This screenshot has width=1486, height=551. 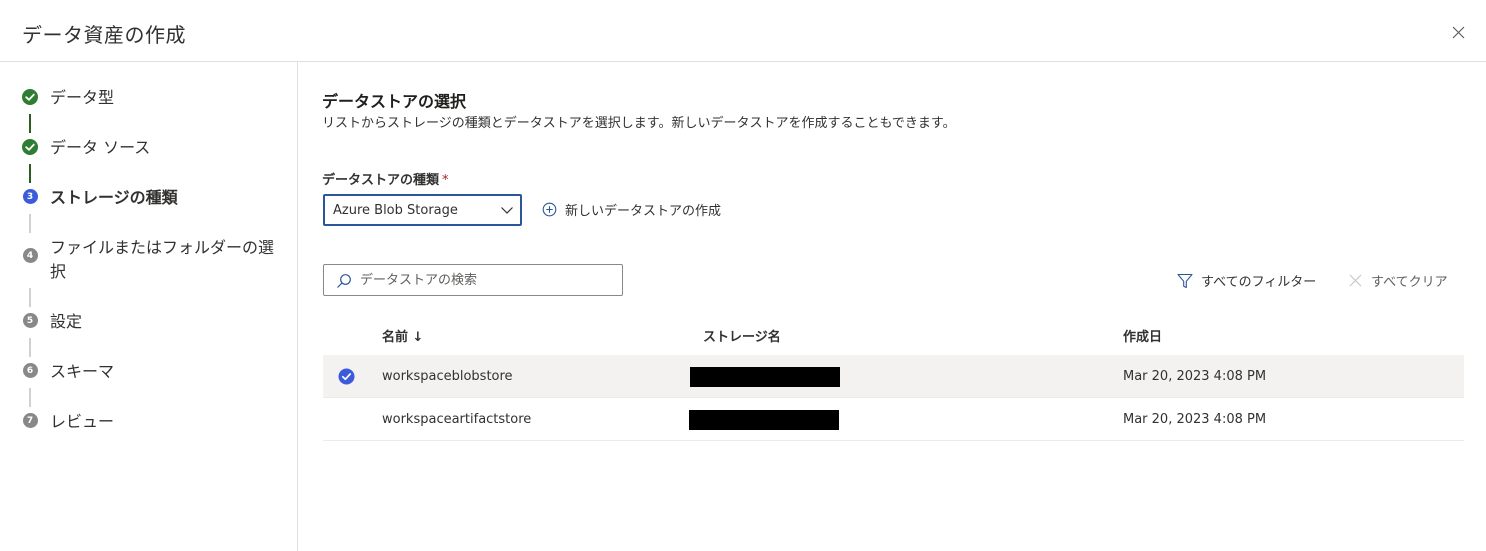 I want to click on step-label: ストレージの種類, so click(x=114, y=197).